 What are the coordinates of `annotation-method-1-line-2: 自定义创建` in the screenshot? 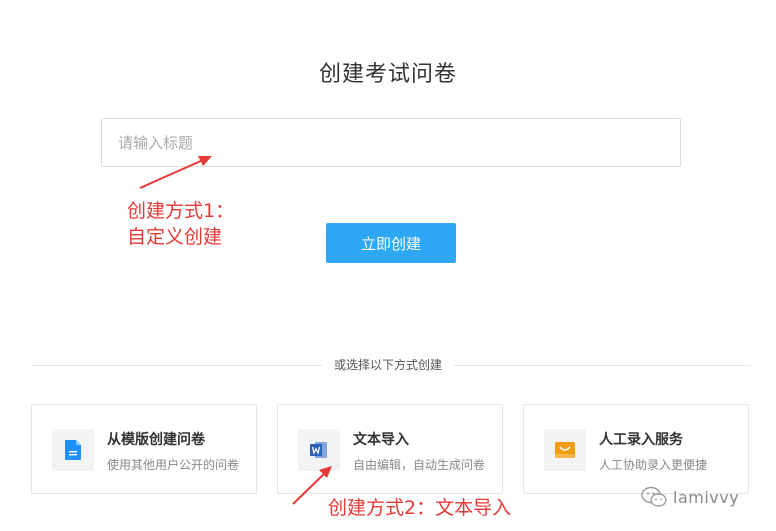 It's located at (175, 237).